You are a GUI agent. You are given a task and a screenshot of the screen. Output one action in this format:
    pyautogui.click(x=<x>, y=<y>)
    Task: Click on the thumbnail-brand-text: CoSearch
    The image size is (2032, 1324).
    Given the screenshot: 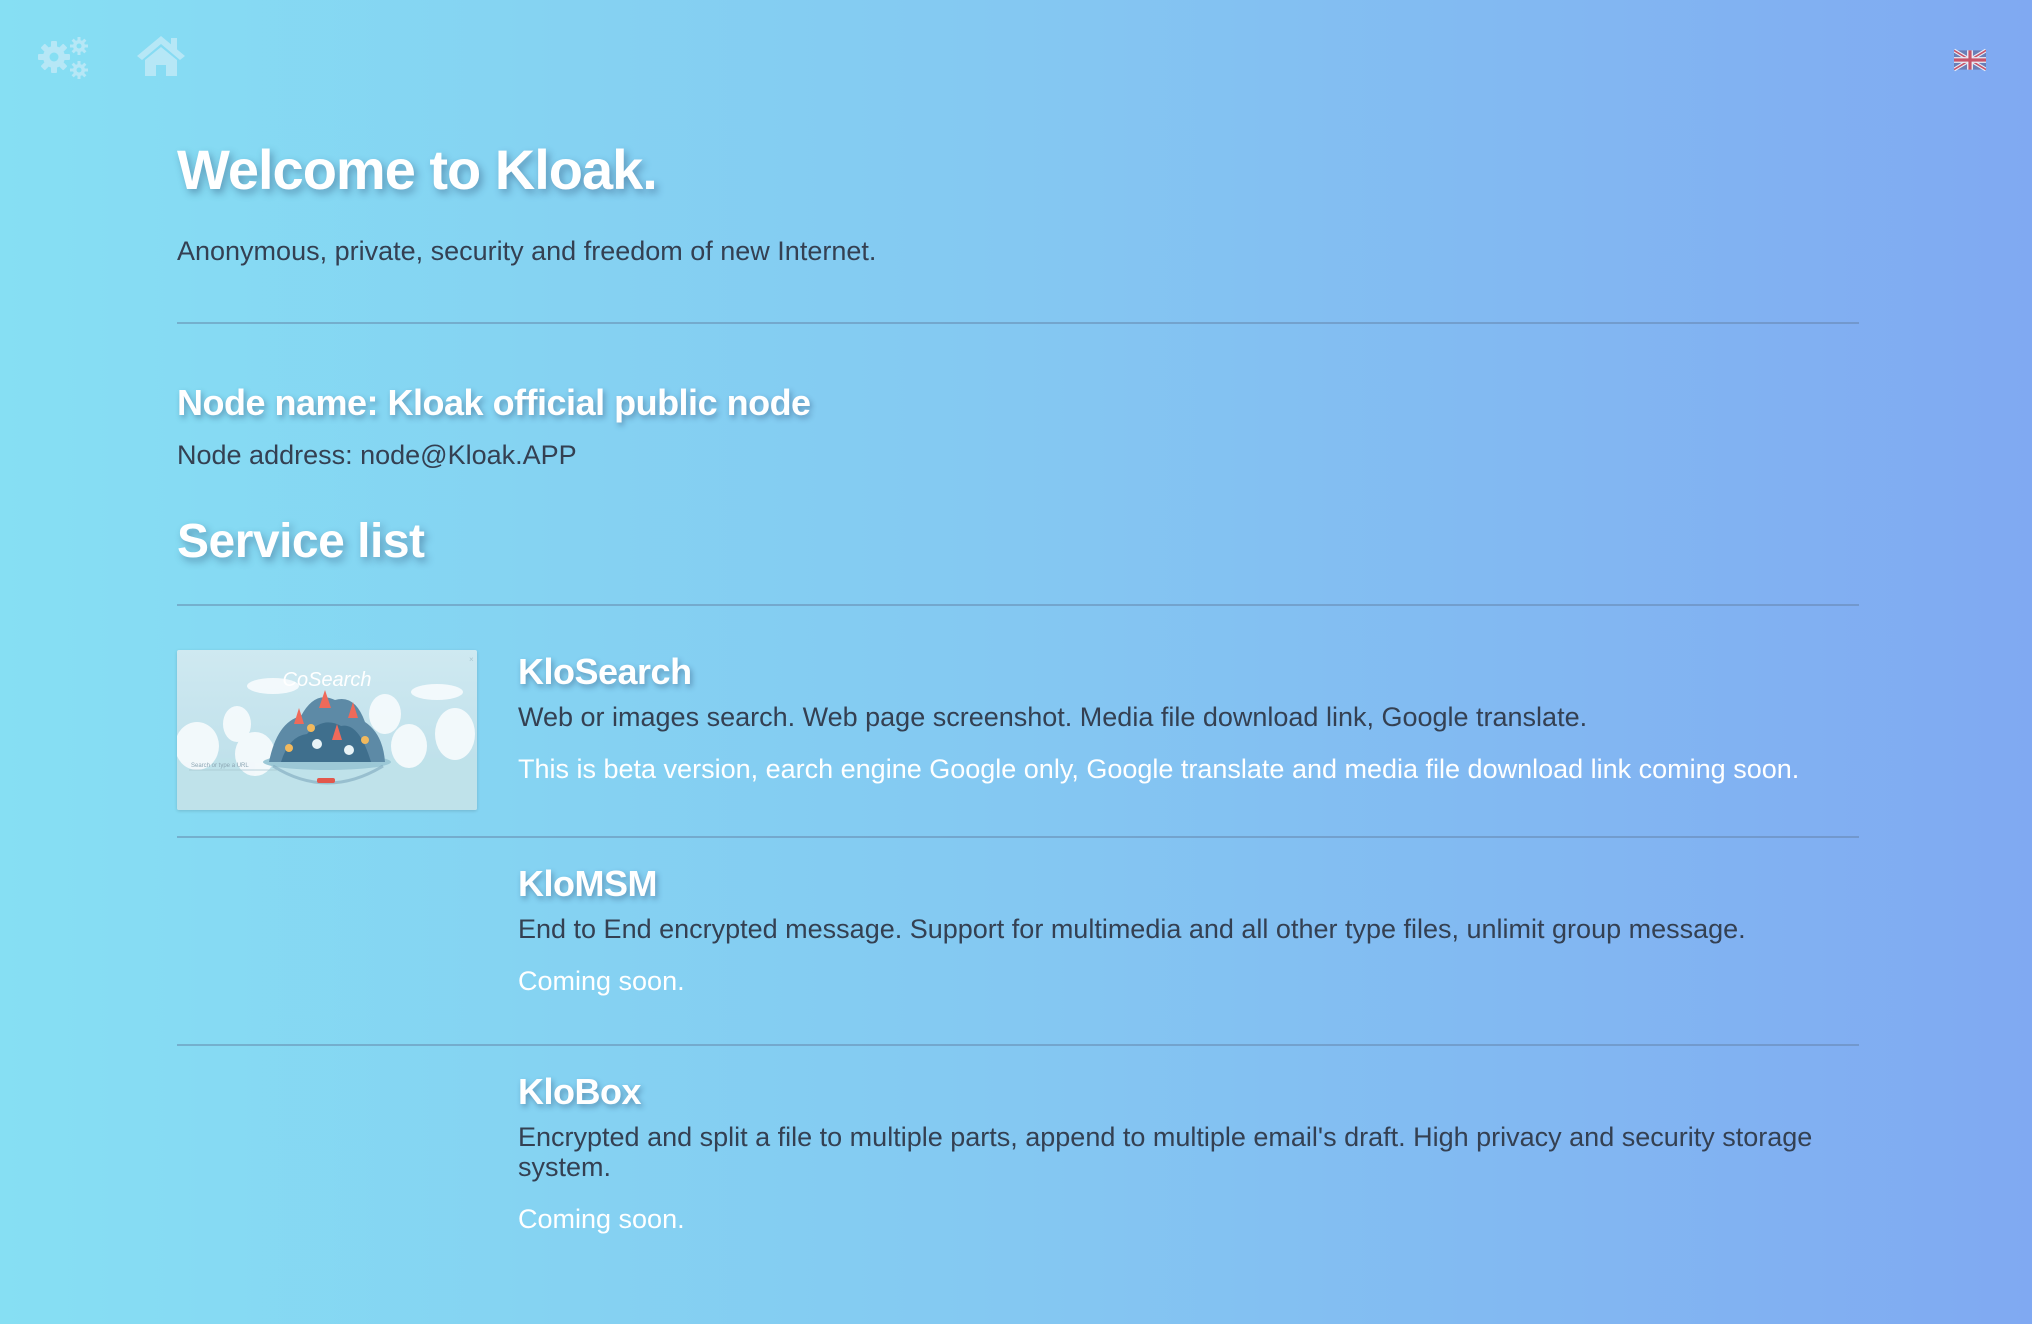 What is the action you would take?
    pyautogui.click(x=327, y=680)
    